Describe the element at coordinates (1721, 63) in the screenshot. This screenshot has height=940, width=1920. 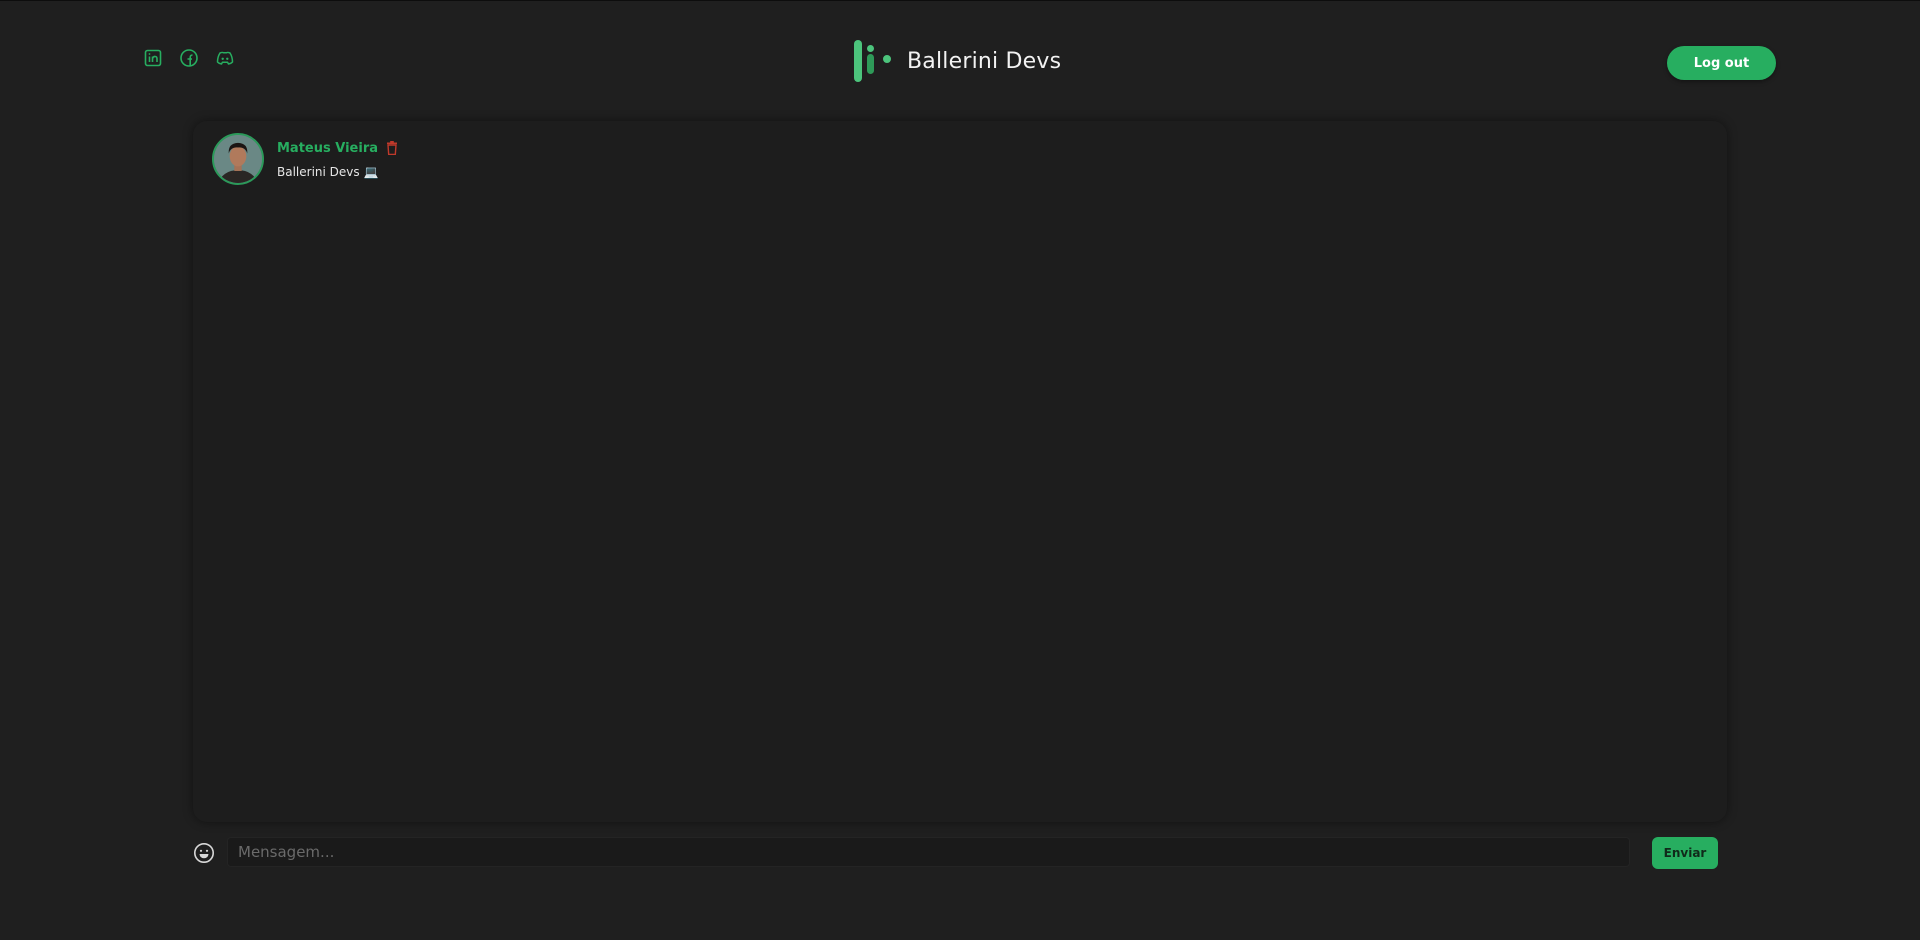
I see `logout-button: Log out` at that location.